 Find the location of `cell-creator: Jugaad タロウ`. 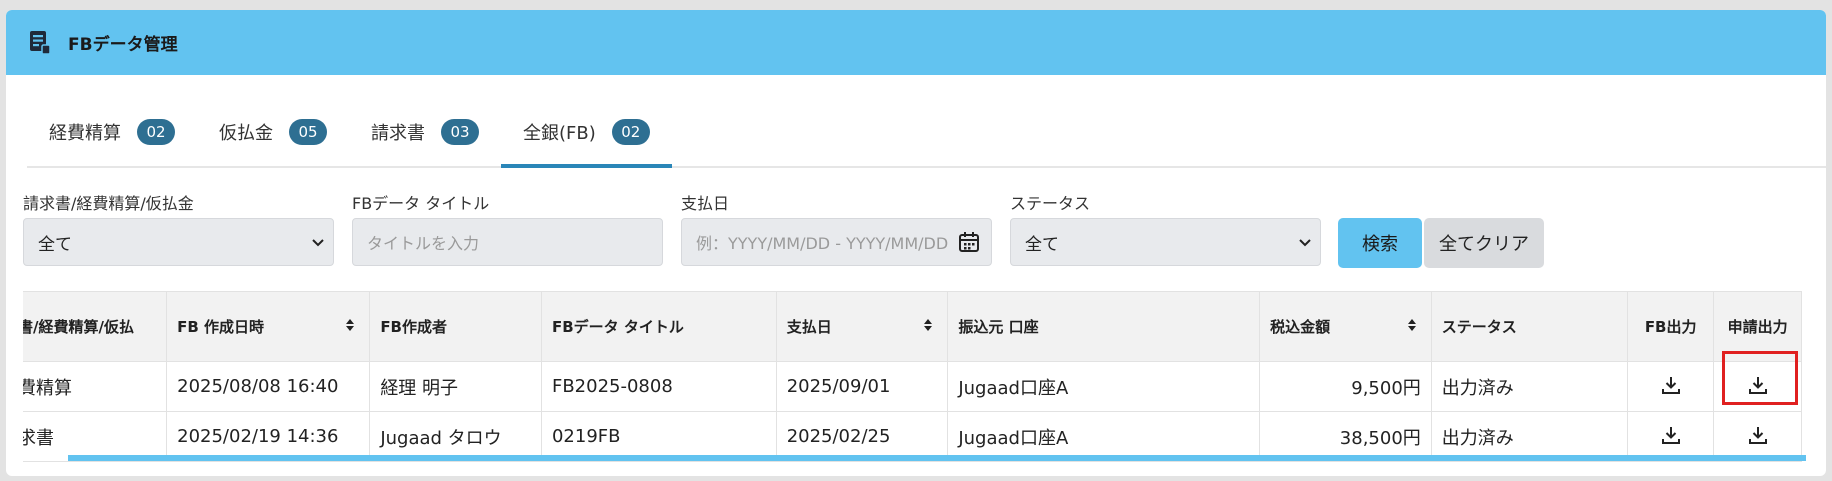

cell-creator: Jugaad タロウ is located at coordinates (455, 436).